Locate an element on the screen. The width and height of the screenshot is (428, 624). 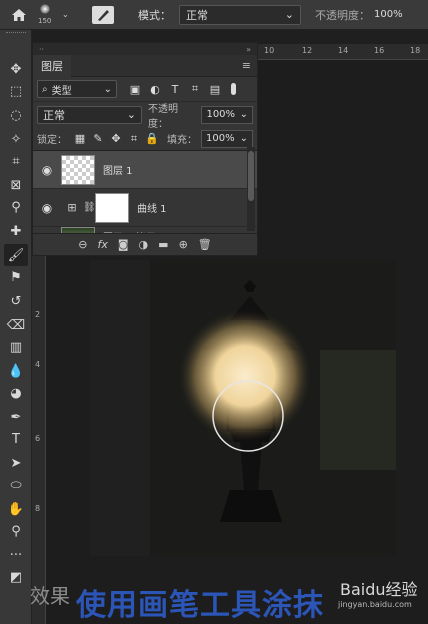
more-tools-icon: ··· is located at coordinates (16, 555).